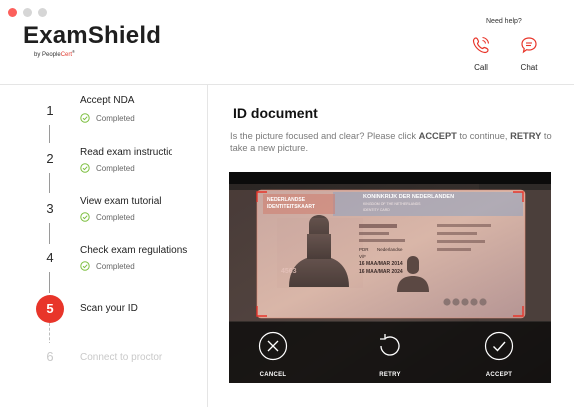 The height and width of the screenshot is (407, 574). What do you see at coordinates (134, 250) in the screenshot?
I see `step-title: Check exam regulations` at bounding box center [134, 250].